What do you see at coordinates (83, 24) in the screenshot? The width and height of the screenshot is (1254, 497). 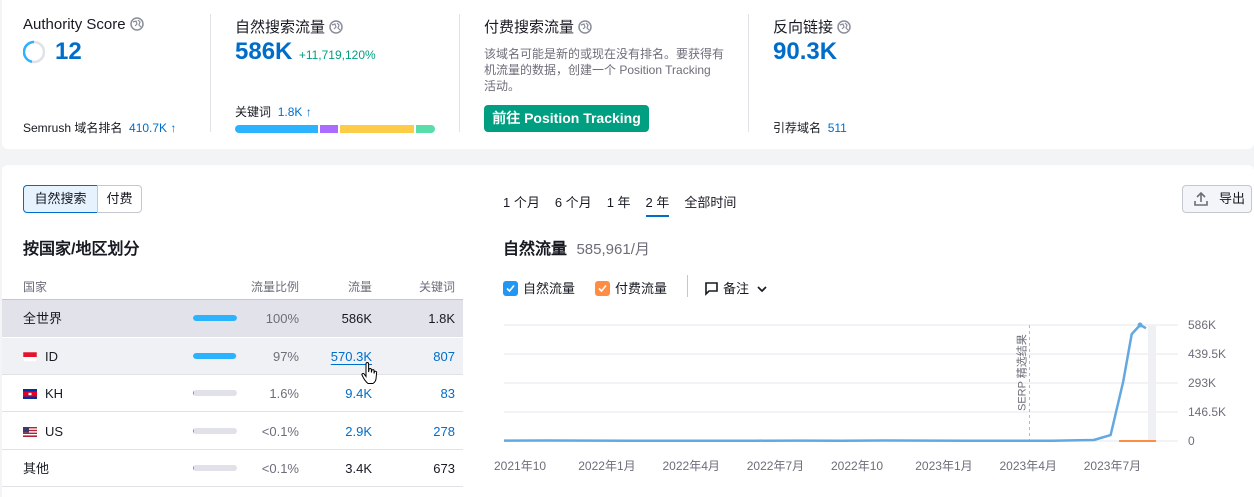 I see `authority-score-title: Authority Score` at bounding box center [83, 24].